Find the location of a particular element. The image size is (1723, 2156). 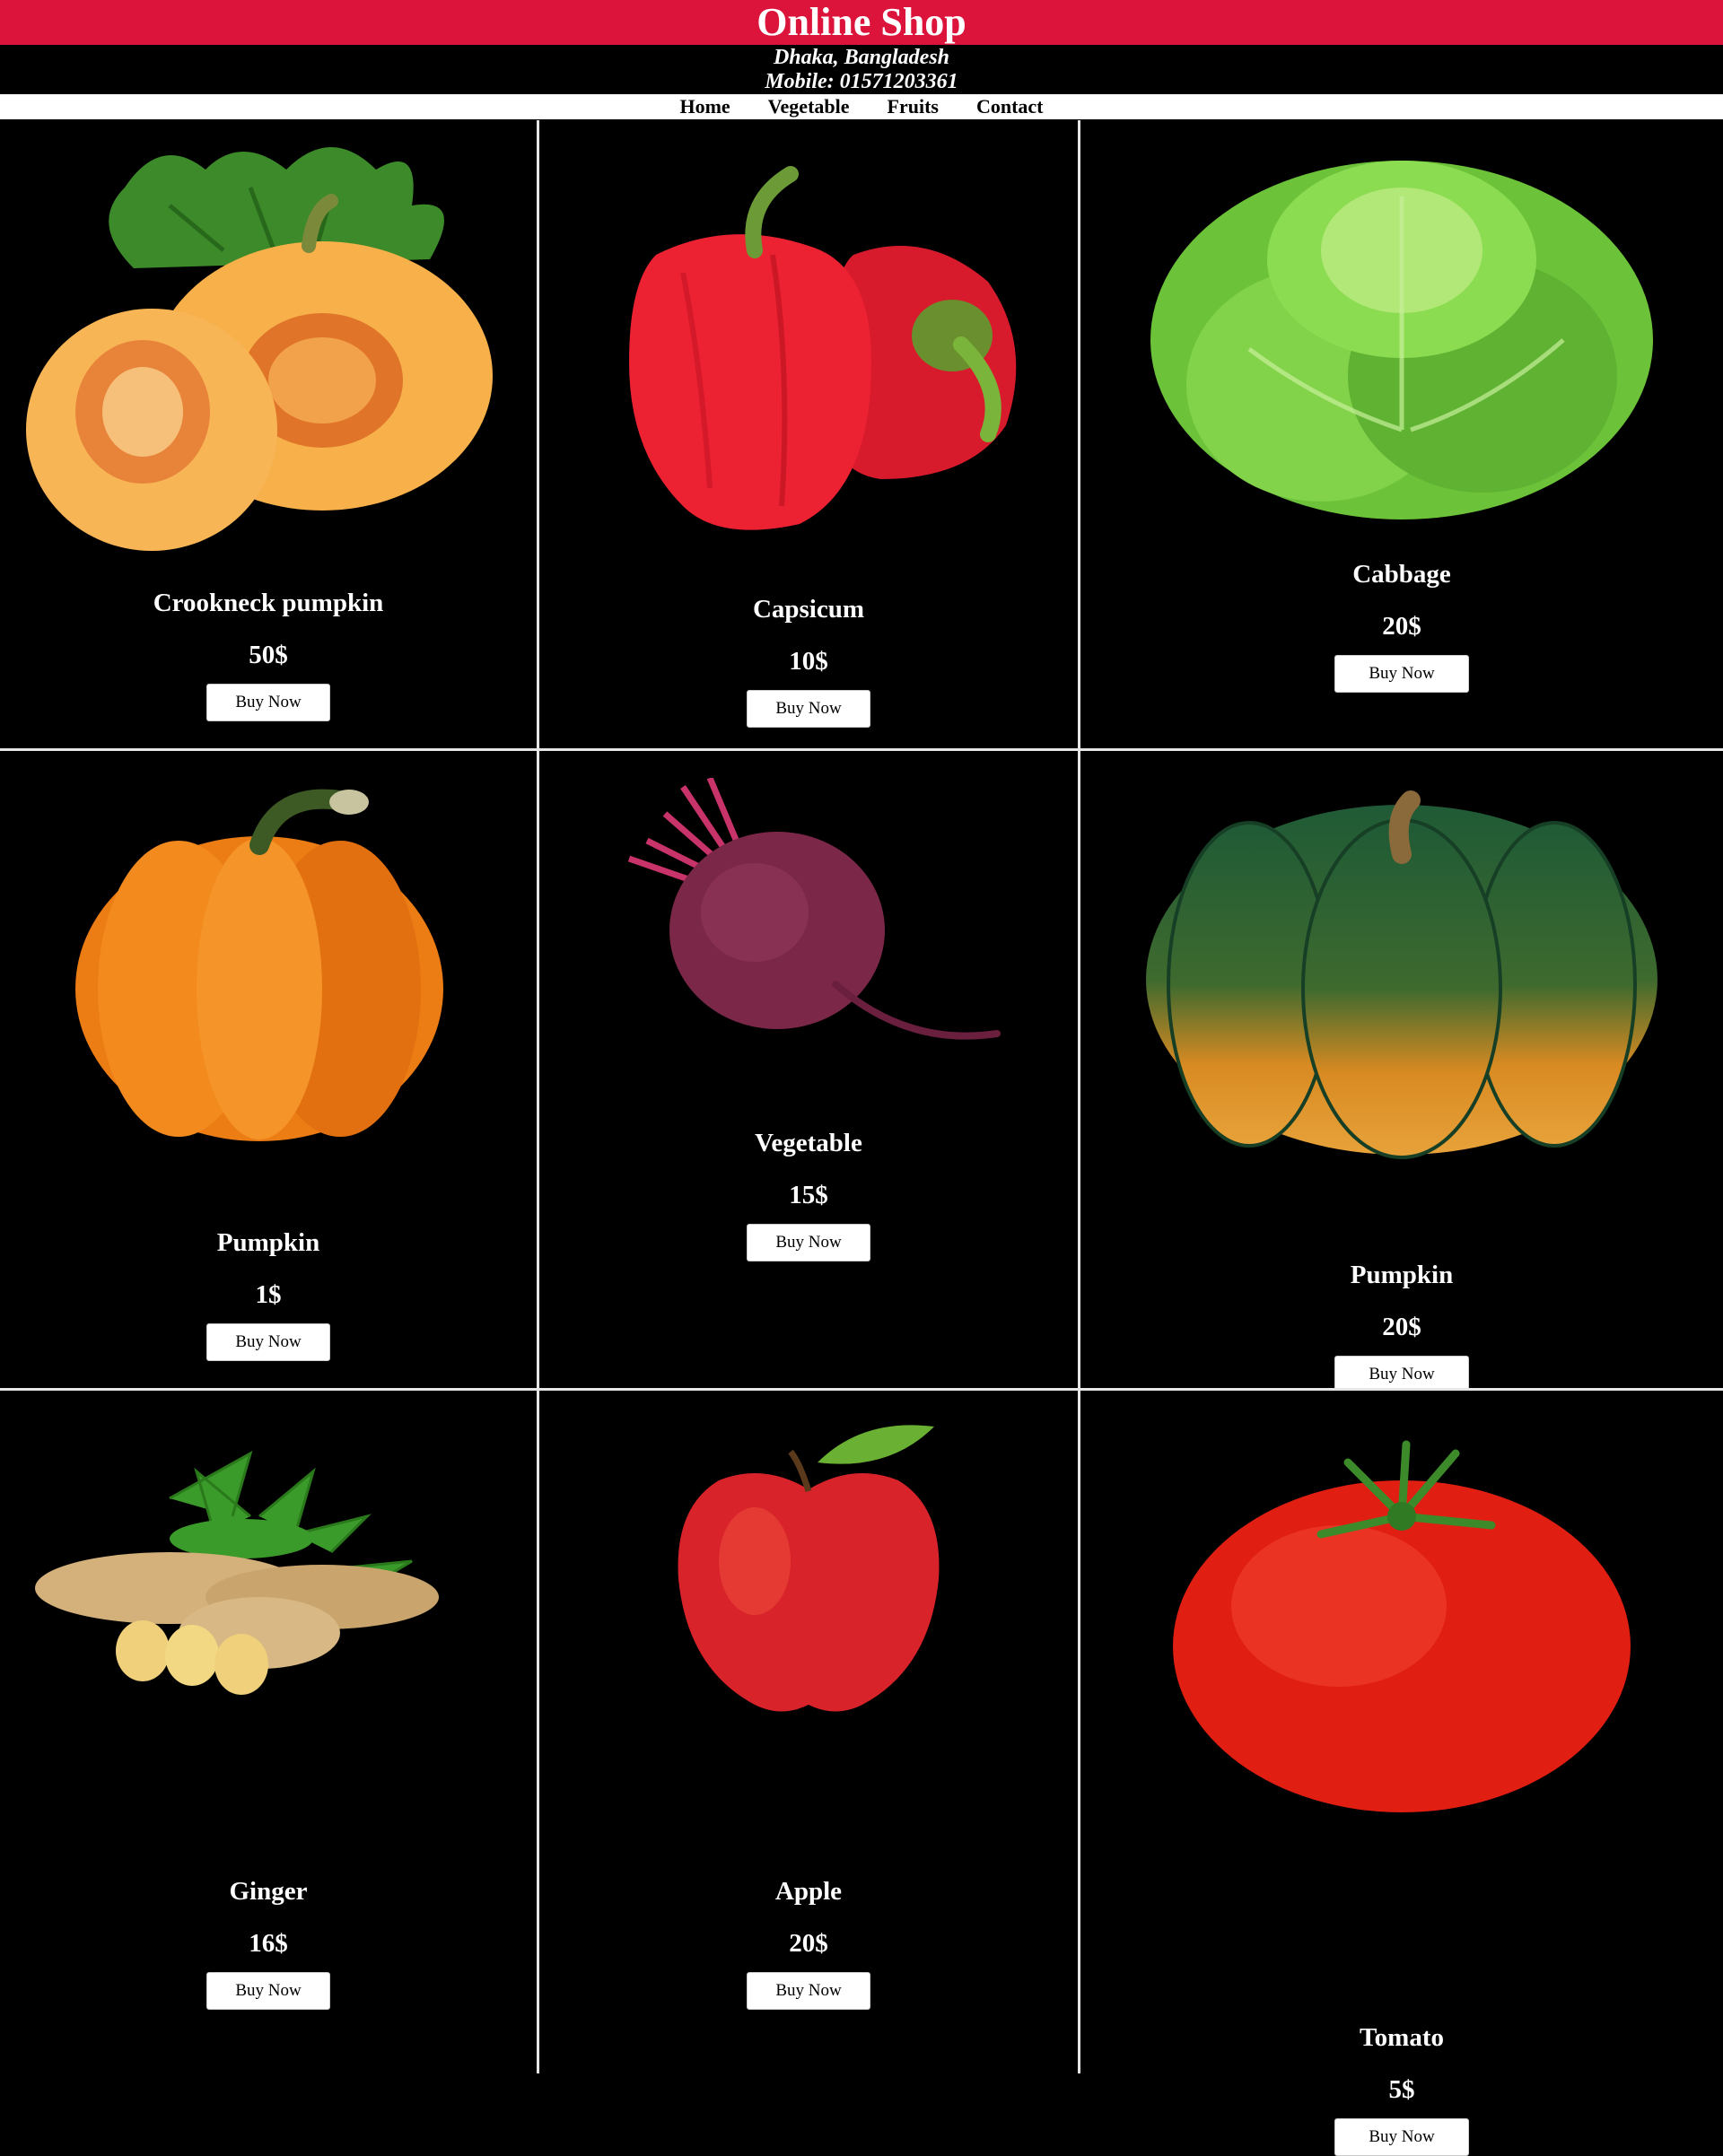

product-name: Tomato is located at coordinates (1402, 2037).